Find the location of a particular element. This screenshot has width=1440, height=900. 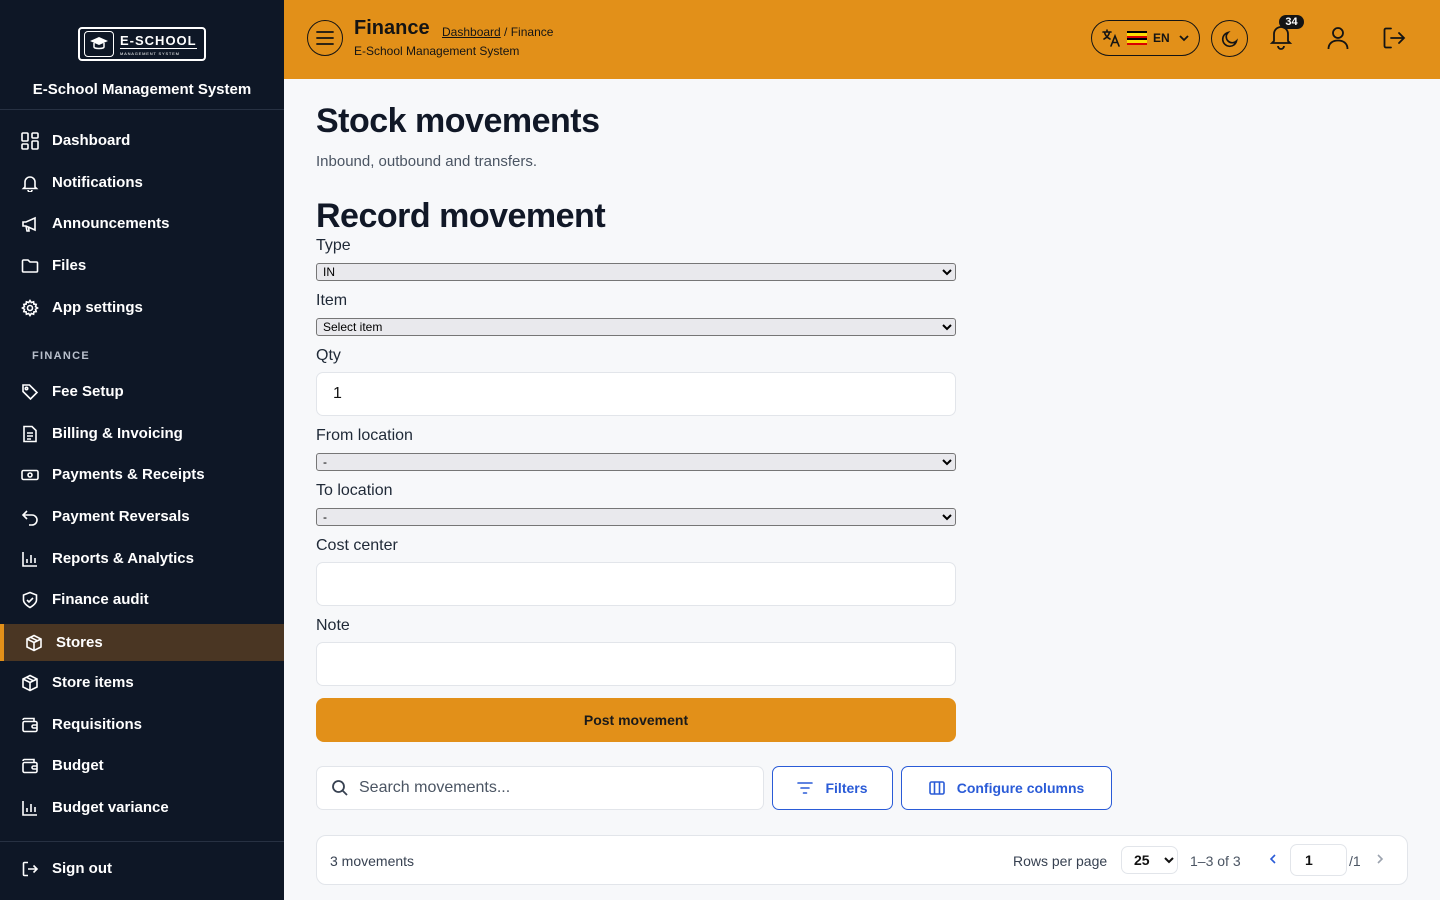

profile-button is located at coordinates (1338, 40).